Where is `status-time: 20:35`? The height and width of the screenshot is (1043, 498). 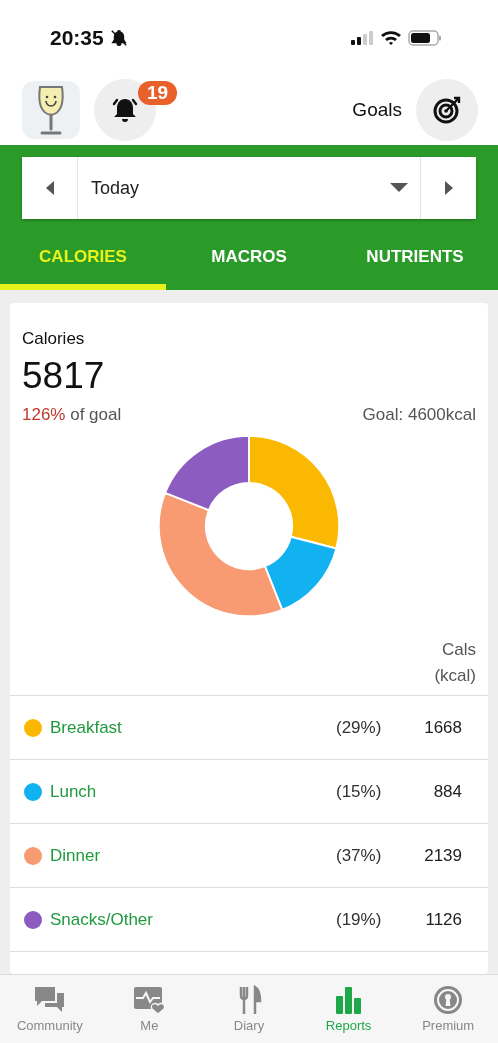
status-time: 20:35 is located at coordinates (77, 37).